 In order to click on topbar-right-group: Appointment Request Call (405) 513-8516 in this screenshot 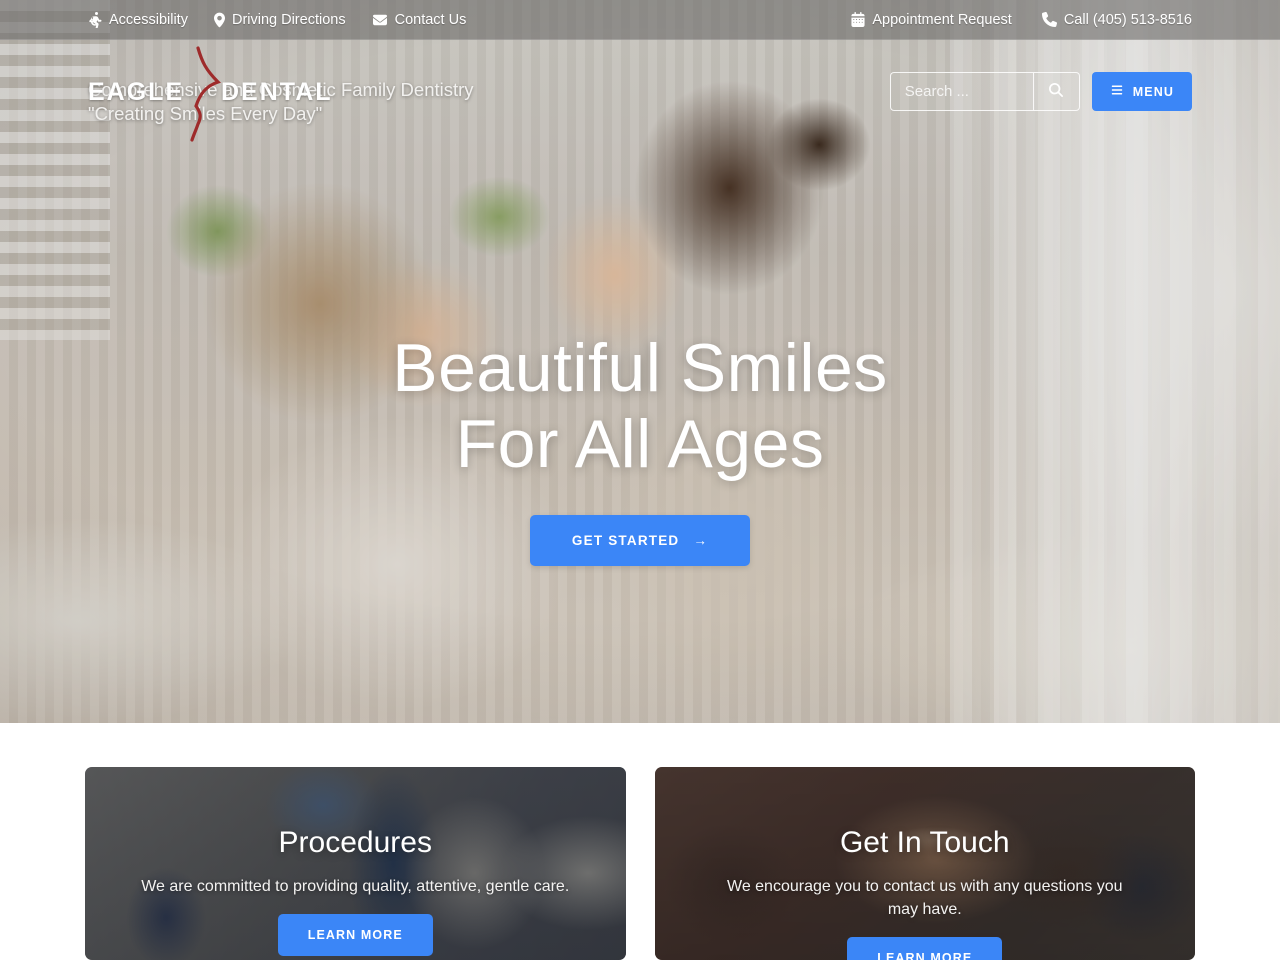, I will do `click(1006, 20)`.